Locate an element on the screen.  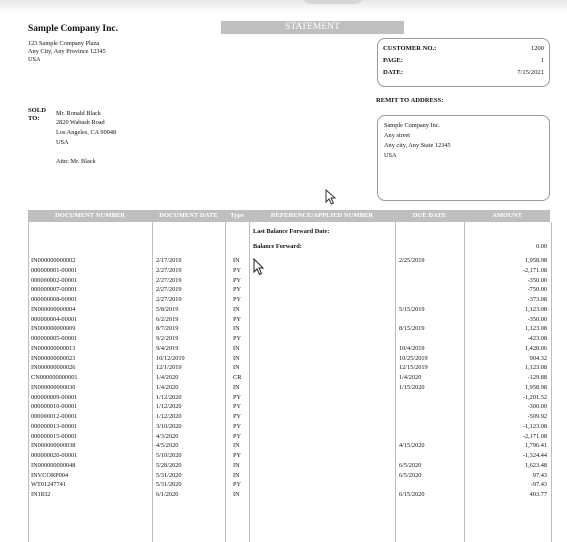
remit-address-line: Sample Company Inc. is located at coordinates (412, 125).